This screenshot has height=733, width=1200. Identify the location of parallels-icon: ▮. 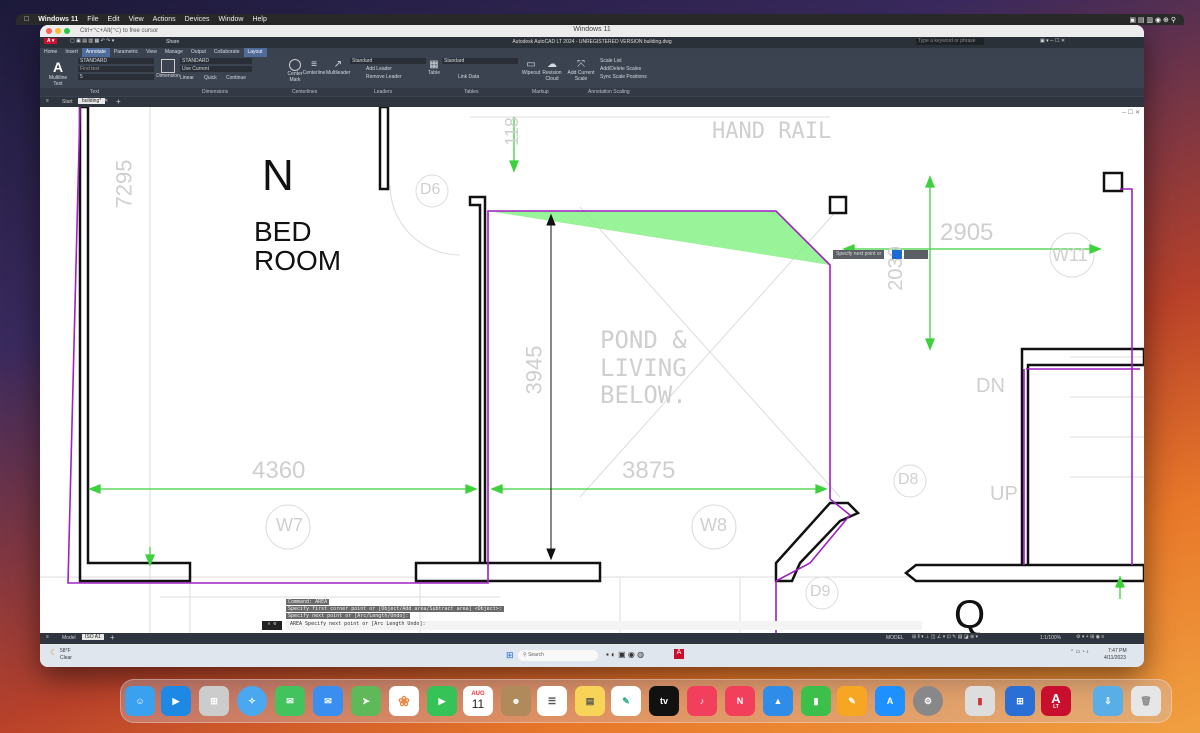
(980, 701).